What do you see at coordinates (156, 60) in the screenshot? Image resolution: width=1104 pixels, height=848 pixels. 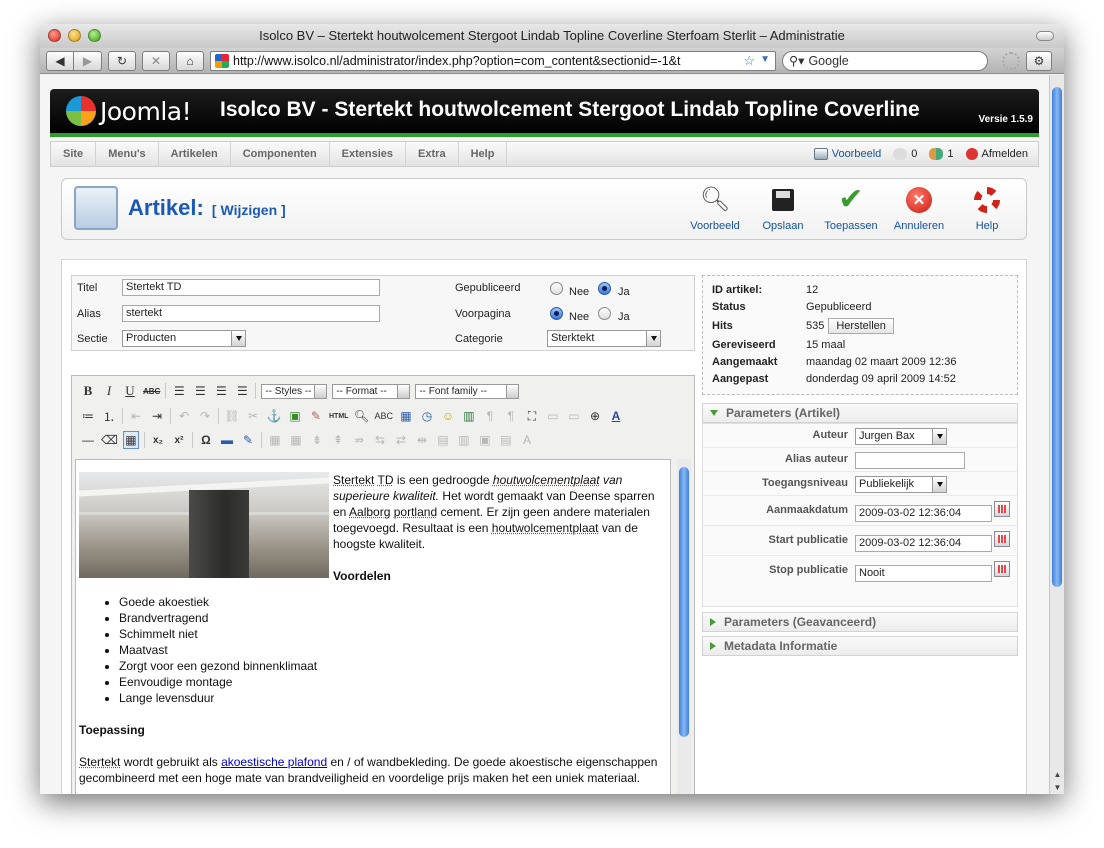 I see `stop-button: ✕` at bounding box center [156, 60].